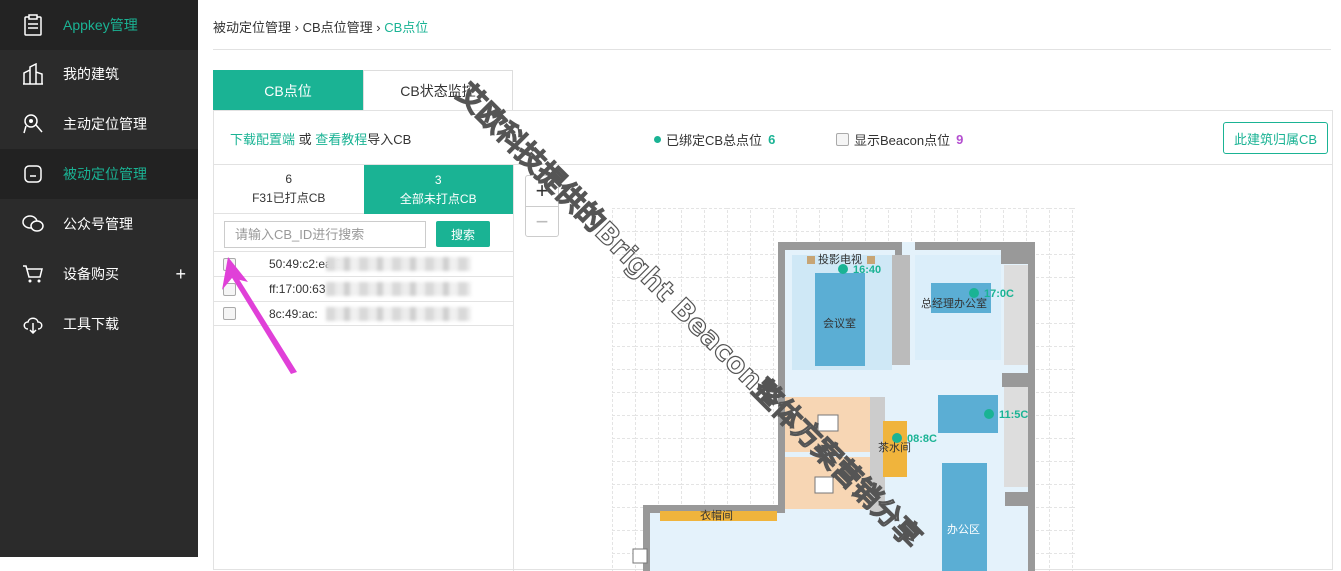 Image resolution: width=1341 pixels, height=571 pixels. Describe the element at coordinates (293, 313) in the screenshot. I see `cb-mac: 8c:49:ac:` at that location.